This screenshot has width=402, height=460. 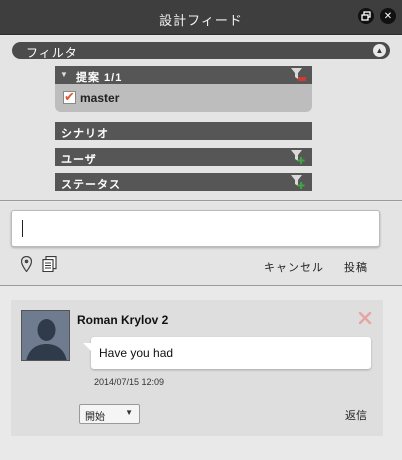 I want to click on filter-header: フィルタ ▲, so click(x=201, y=51).